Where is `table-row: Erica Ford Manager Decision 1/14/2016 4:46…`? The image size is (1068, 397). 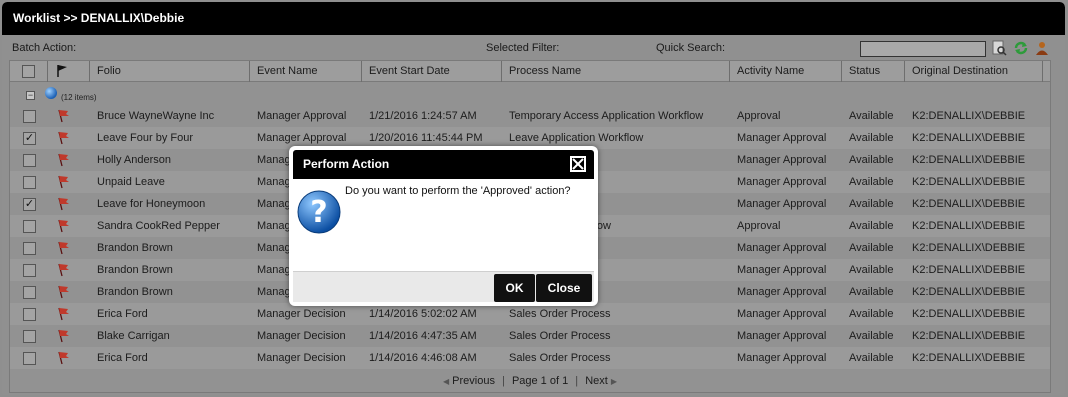
table-row: Erica Ford Manager Decision 1/14/2016 4:46… is located at coordinates (530, 358).